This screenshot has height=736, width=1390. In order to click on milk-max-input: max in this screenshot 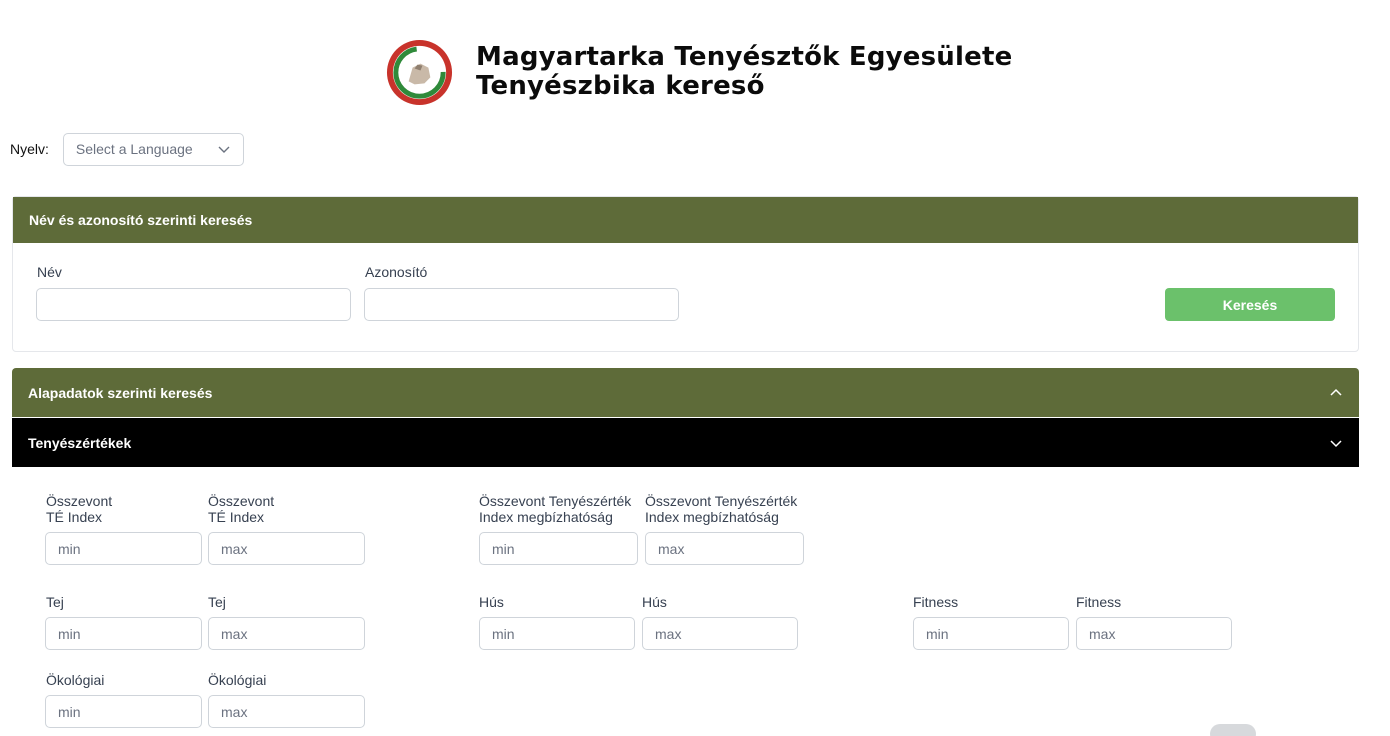, I will do `click(286, 633)`.